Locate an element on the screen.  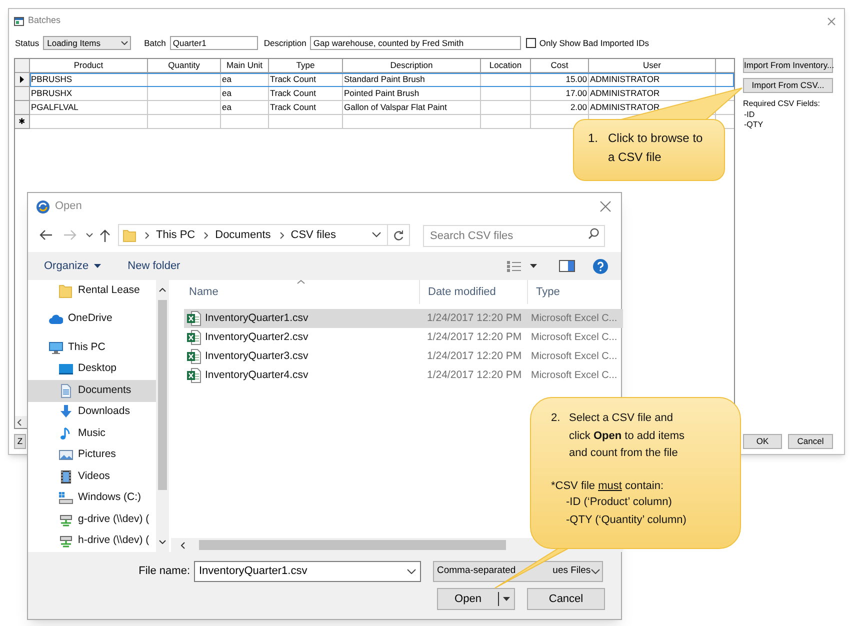
column-header: Quantity is located at coordinates (184, 66).